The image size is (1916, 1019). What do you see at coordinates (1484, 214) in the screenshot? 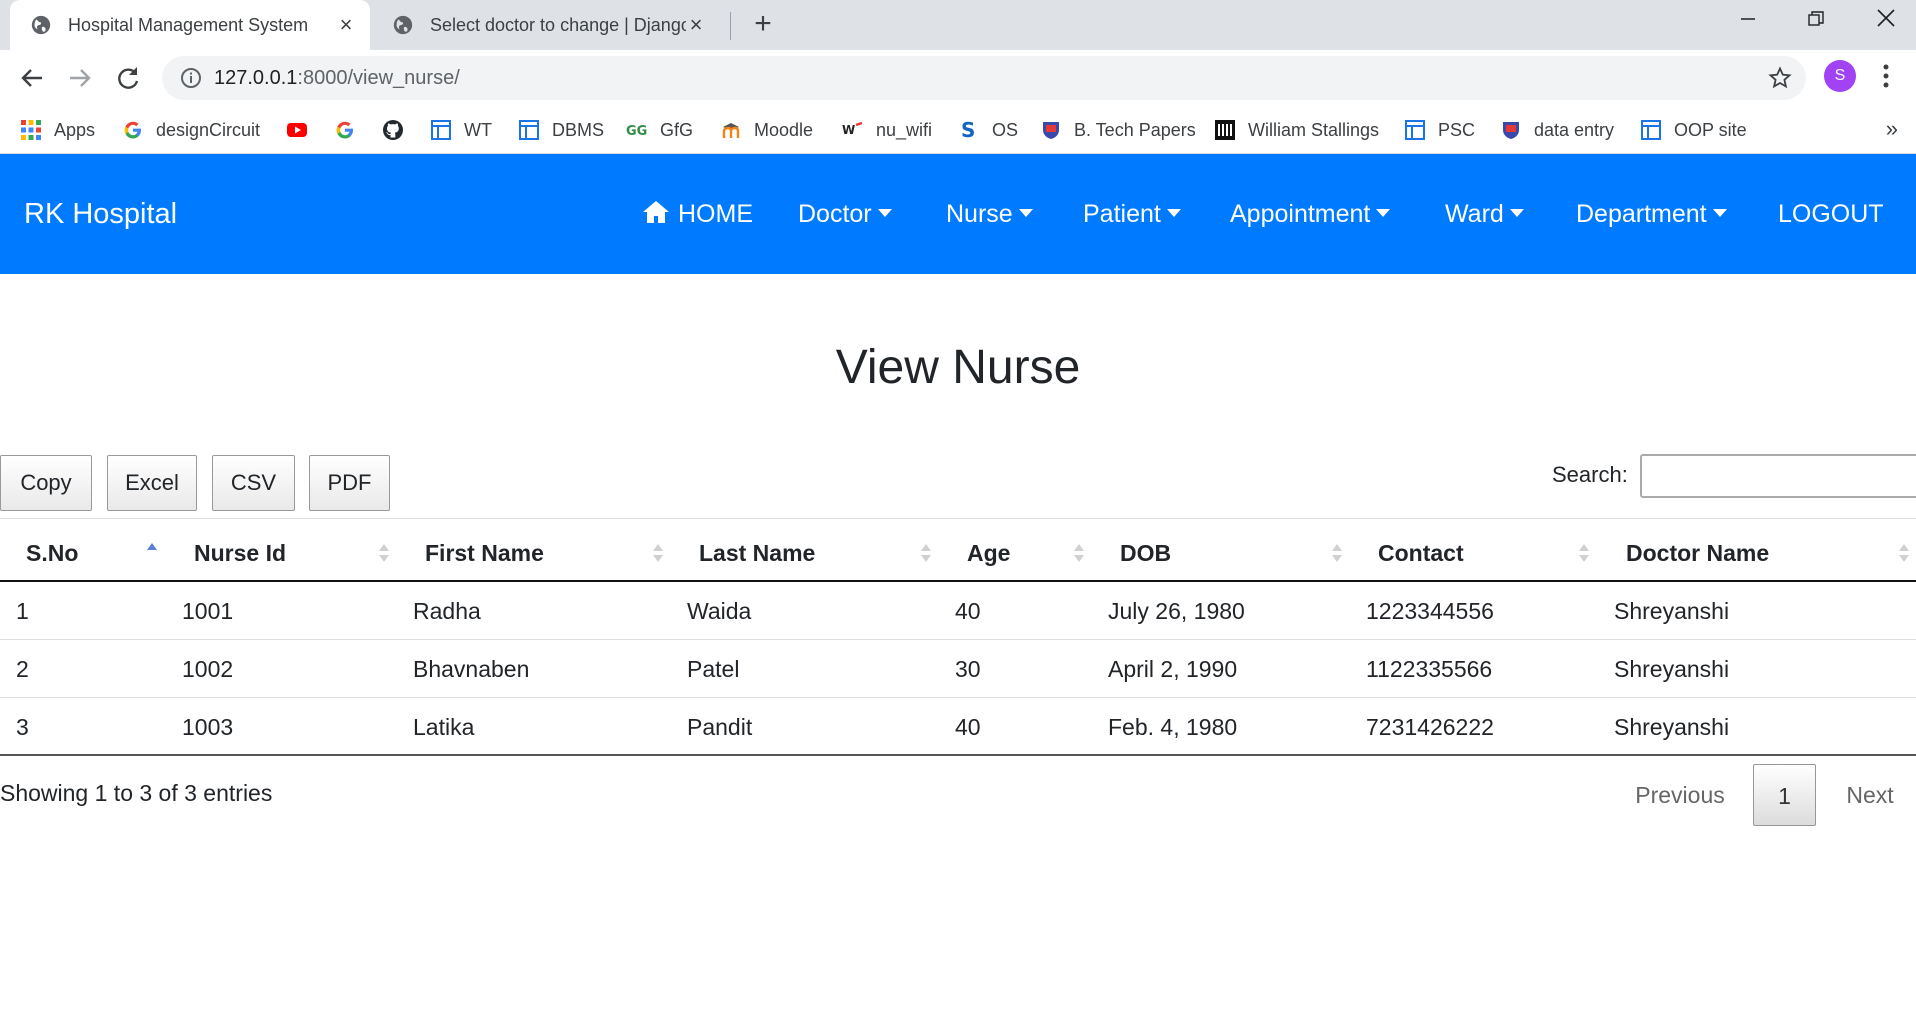
I see `nav-ward: Ward` at bounding box center [1484, 214].